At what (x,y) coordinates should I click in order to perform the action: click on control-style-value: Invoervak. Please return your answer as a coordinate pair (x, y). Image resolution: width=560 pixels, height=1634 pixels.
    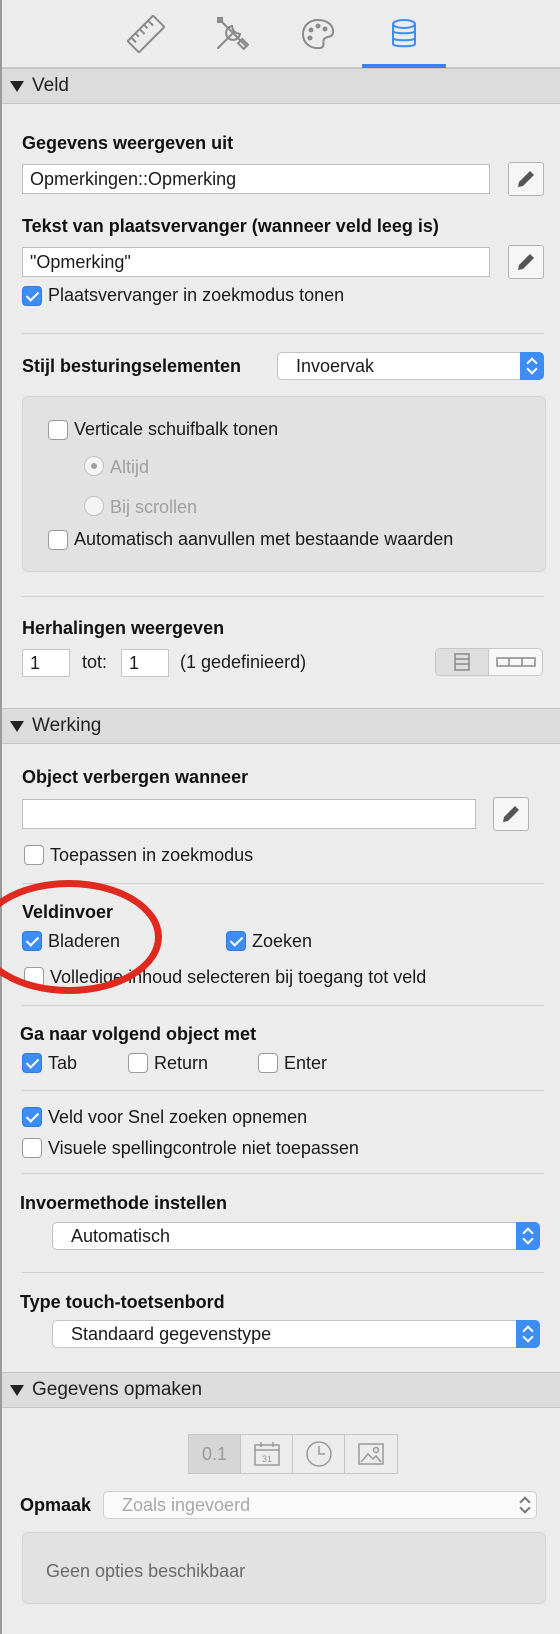
    Looking at the image, I should click on (335, 366).